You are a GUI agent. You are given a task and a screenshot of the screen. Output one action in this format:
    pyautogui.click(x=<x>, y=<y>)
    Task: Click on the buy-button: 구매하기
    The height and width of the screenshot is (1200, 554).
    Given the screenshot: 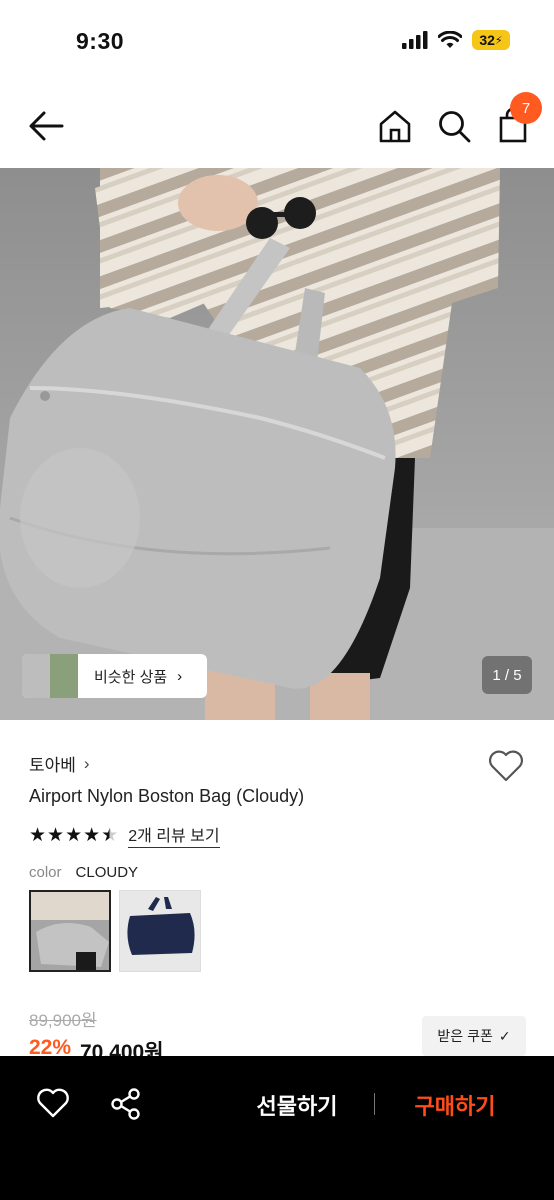 What is the action you would take?
    pyautogui.click(x=455, y=1105)
    